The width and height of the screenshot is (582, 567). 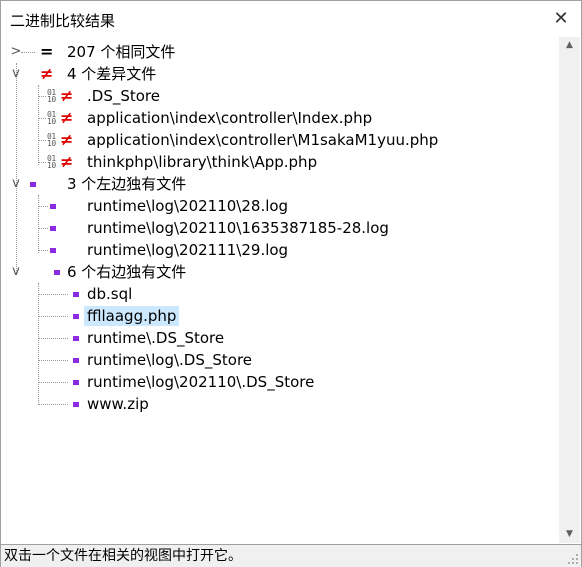 I want to click on file-name: thinkphp\library\think\App.php, so click(x=202, y=162).